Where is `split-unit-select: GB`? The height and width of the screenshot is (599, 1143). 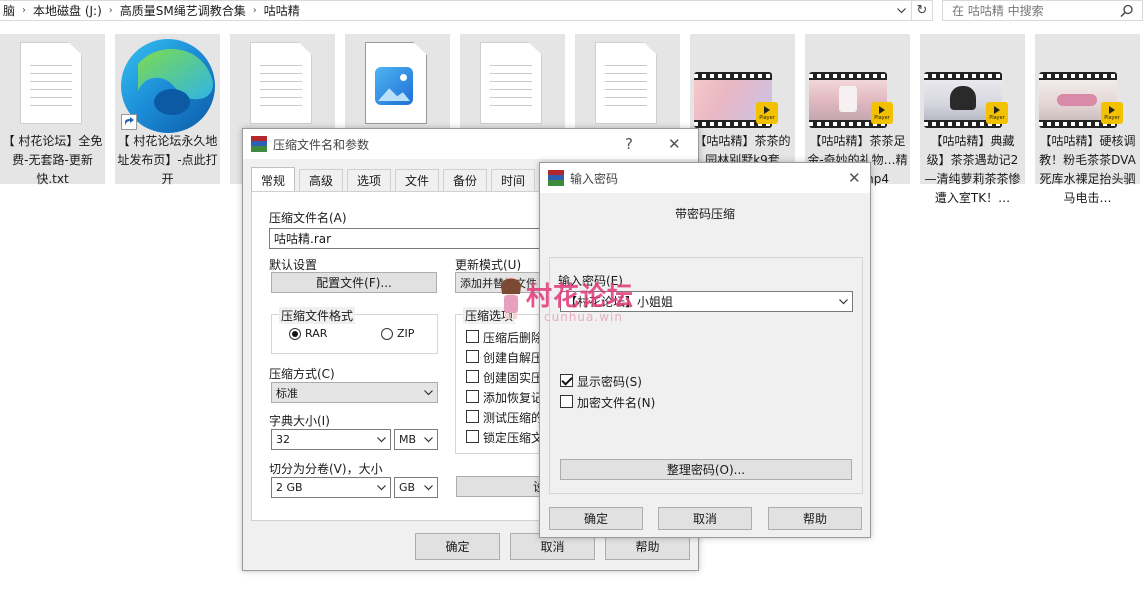 split-unit-select: GB is located at coordinates (416, 487).